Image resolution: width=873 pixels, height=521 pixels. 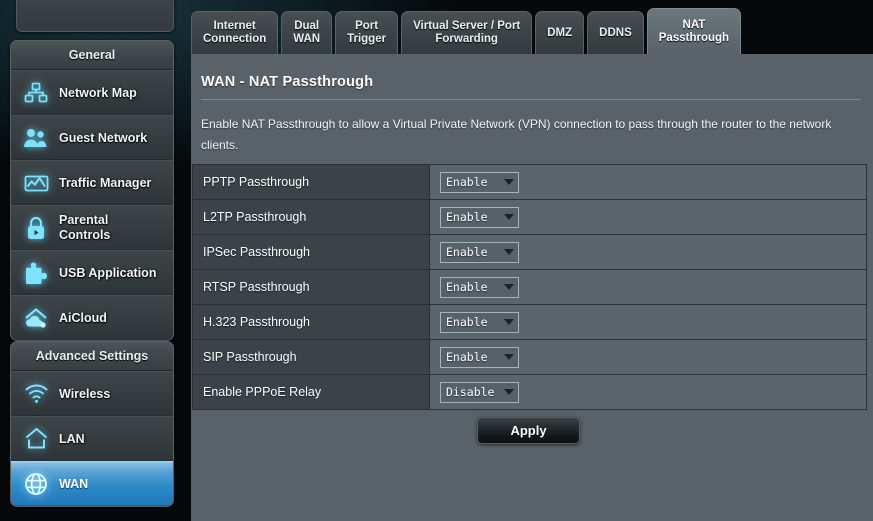 I want to click on sip-passthrough-select: Enable, so click(x=479, y=357).